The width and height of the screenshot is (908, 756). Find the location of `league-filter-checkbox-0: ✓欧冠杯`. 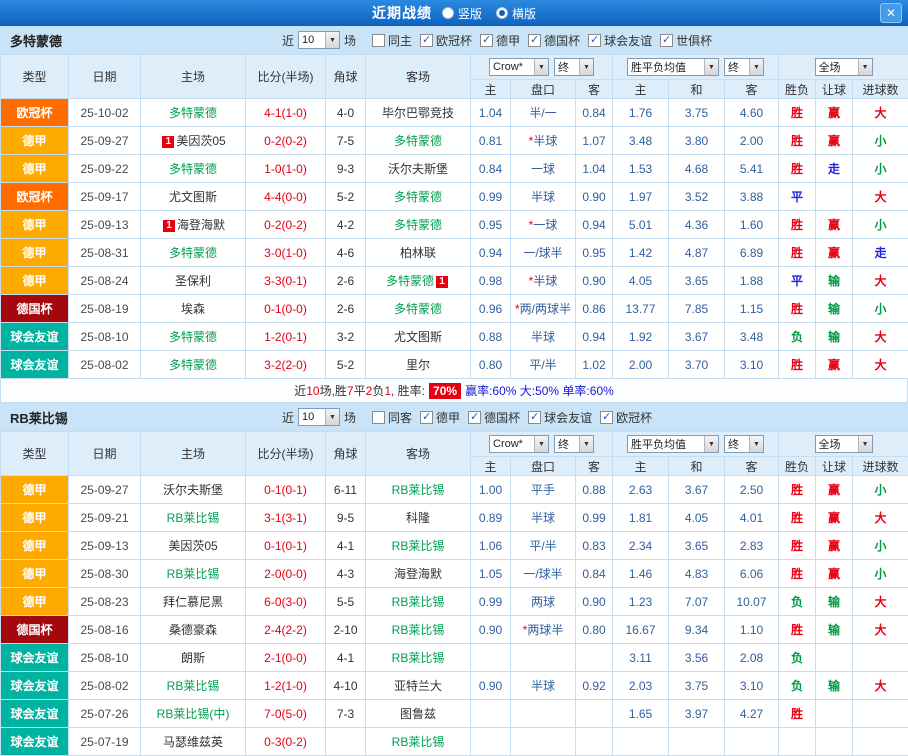

league-filter-checkbox-0: ✓欧冠杯 is located at coordinates (446, 40).